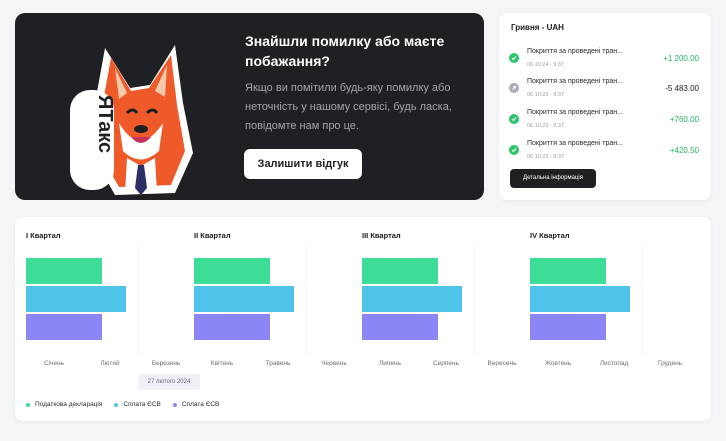 The image size is (726, 441). Describe the element at coordinates (514, 88) in the screenshot. I see `arrow-icon` at that location.